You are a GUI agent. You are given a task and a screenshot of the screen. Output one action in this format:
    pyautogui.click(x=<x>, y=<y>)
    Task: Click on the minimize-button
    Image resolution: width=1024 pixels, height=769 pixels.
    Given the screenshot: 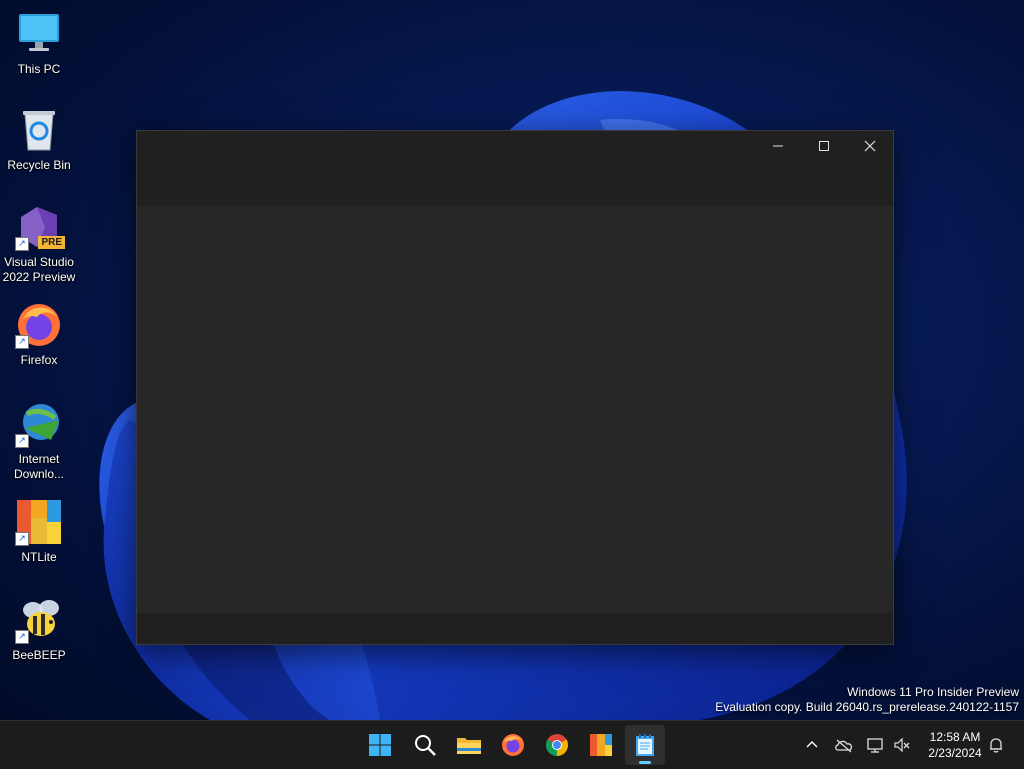 What is the action you would take?
    pyautogui.click(x=778, y=146)
    